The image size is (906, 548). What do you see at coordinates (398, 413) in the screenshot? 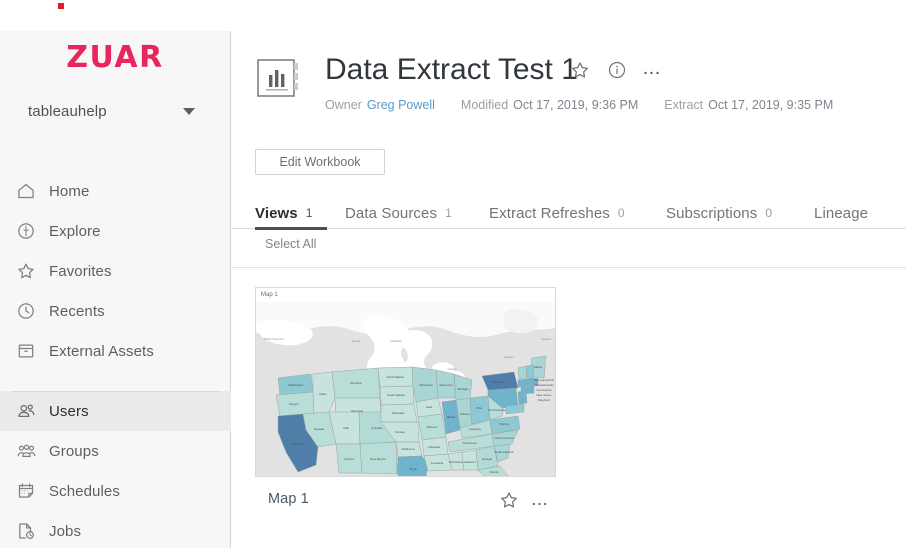
I see `svg-text: Nebraska` at bounding box center [398, 413].